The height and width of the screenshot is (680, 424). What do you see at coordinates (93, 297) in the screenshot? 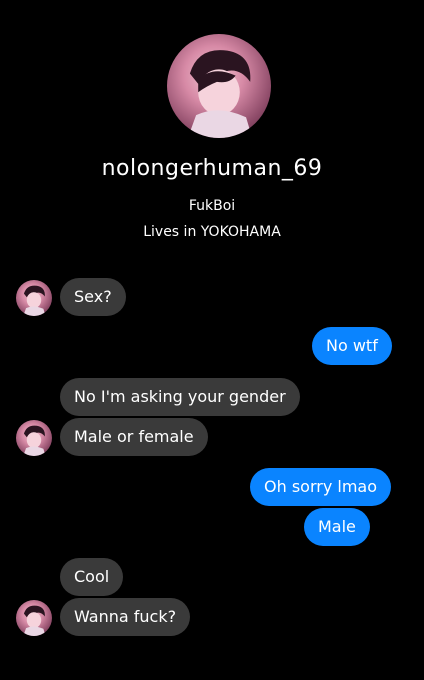
I see `message-bubble-incoming: Sex?` at bounding box center [93, 297].